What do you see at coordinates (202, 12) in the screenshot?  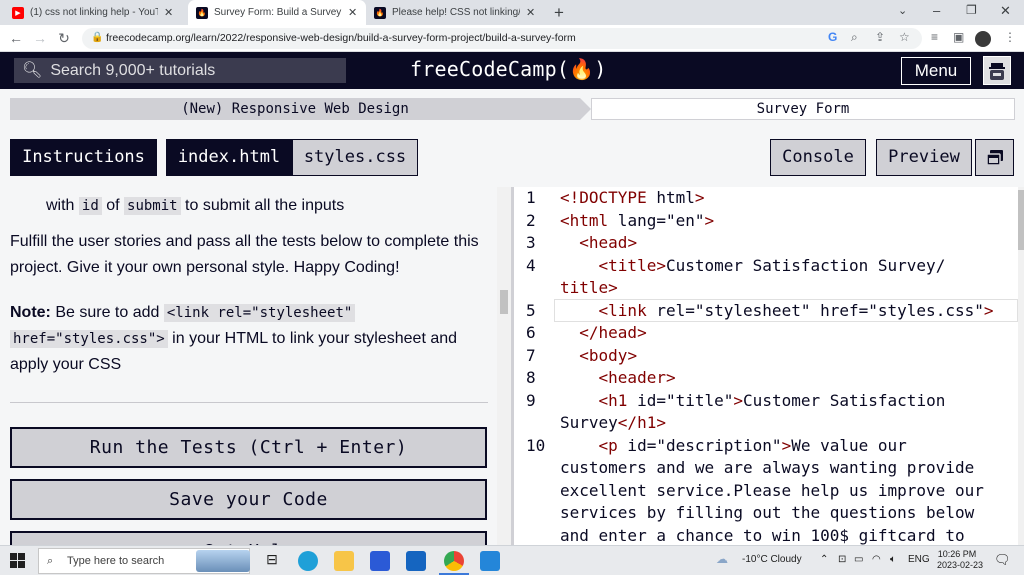 I see `fcc-favicon-icon: 🔥` at bounding box center [202, 12].